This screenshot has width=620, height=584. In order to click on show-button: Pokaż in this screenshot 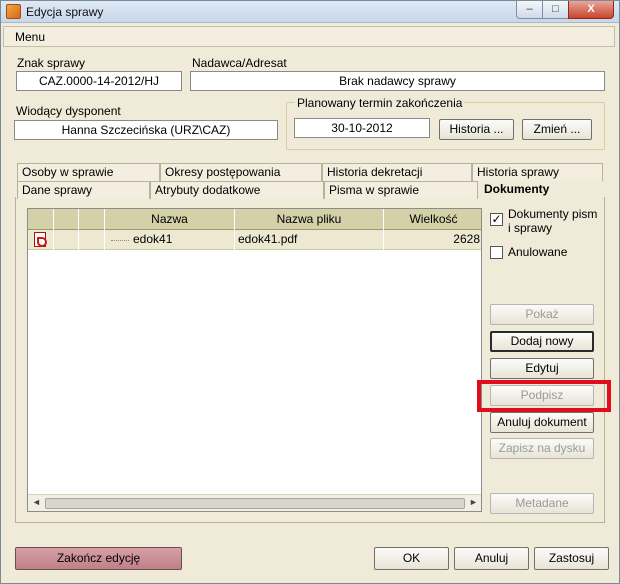, I will do `click(542, 314)`.